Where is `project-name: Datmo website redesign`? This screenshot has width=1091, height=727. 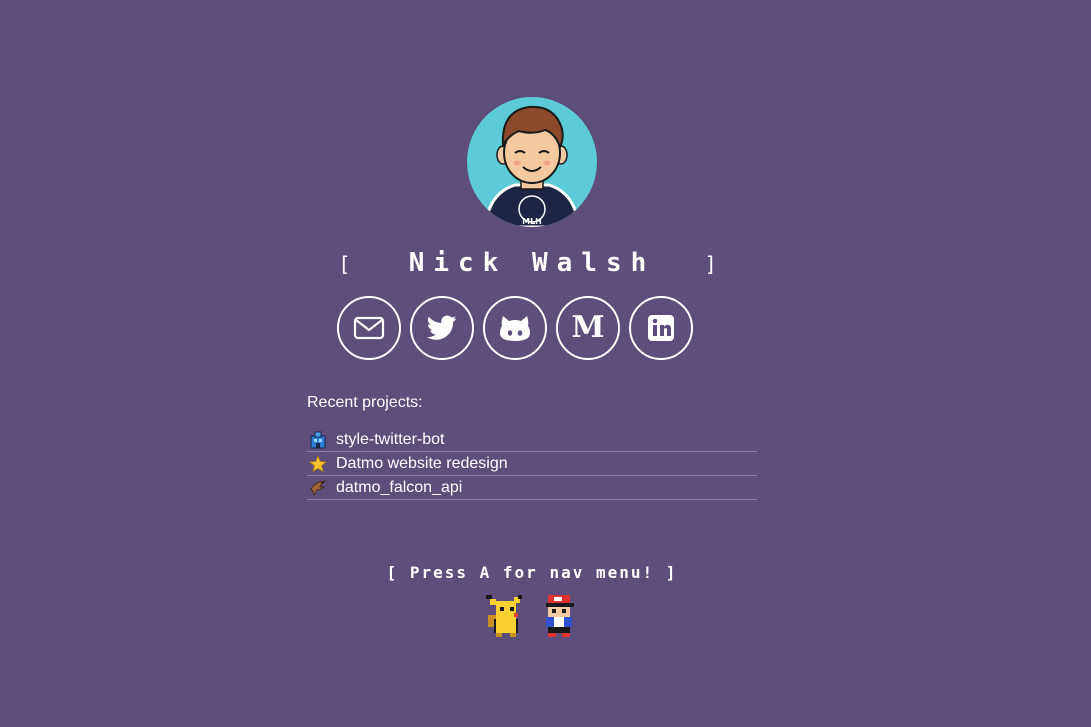
project-name: Datmo website redesign is located at coordinates (422, 463).